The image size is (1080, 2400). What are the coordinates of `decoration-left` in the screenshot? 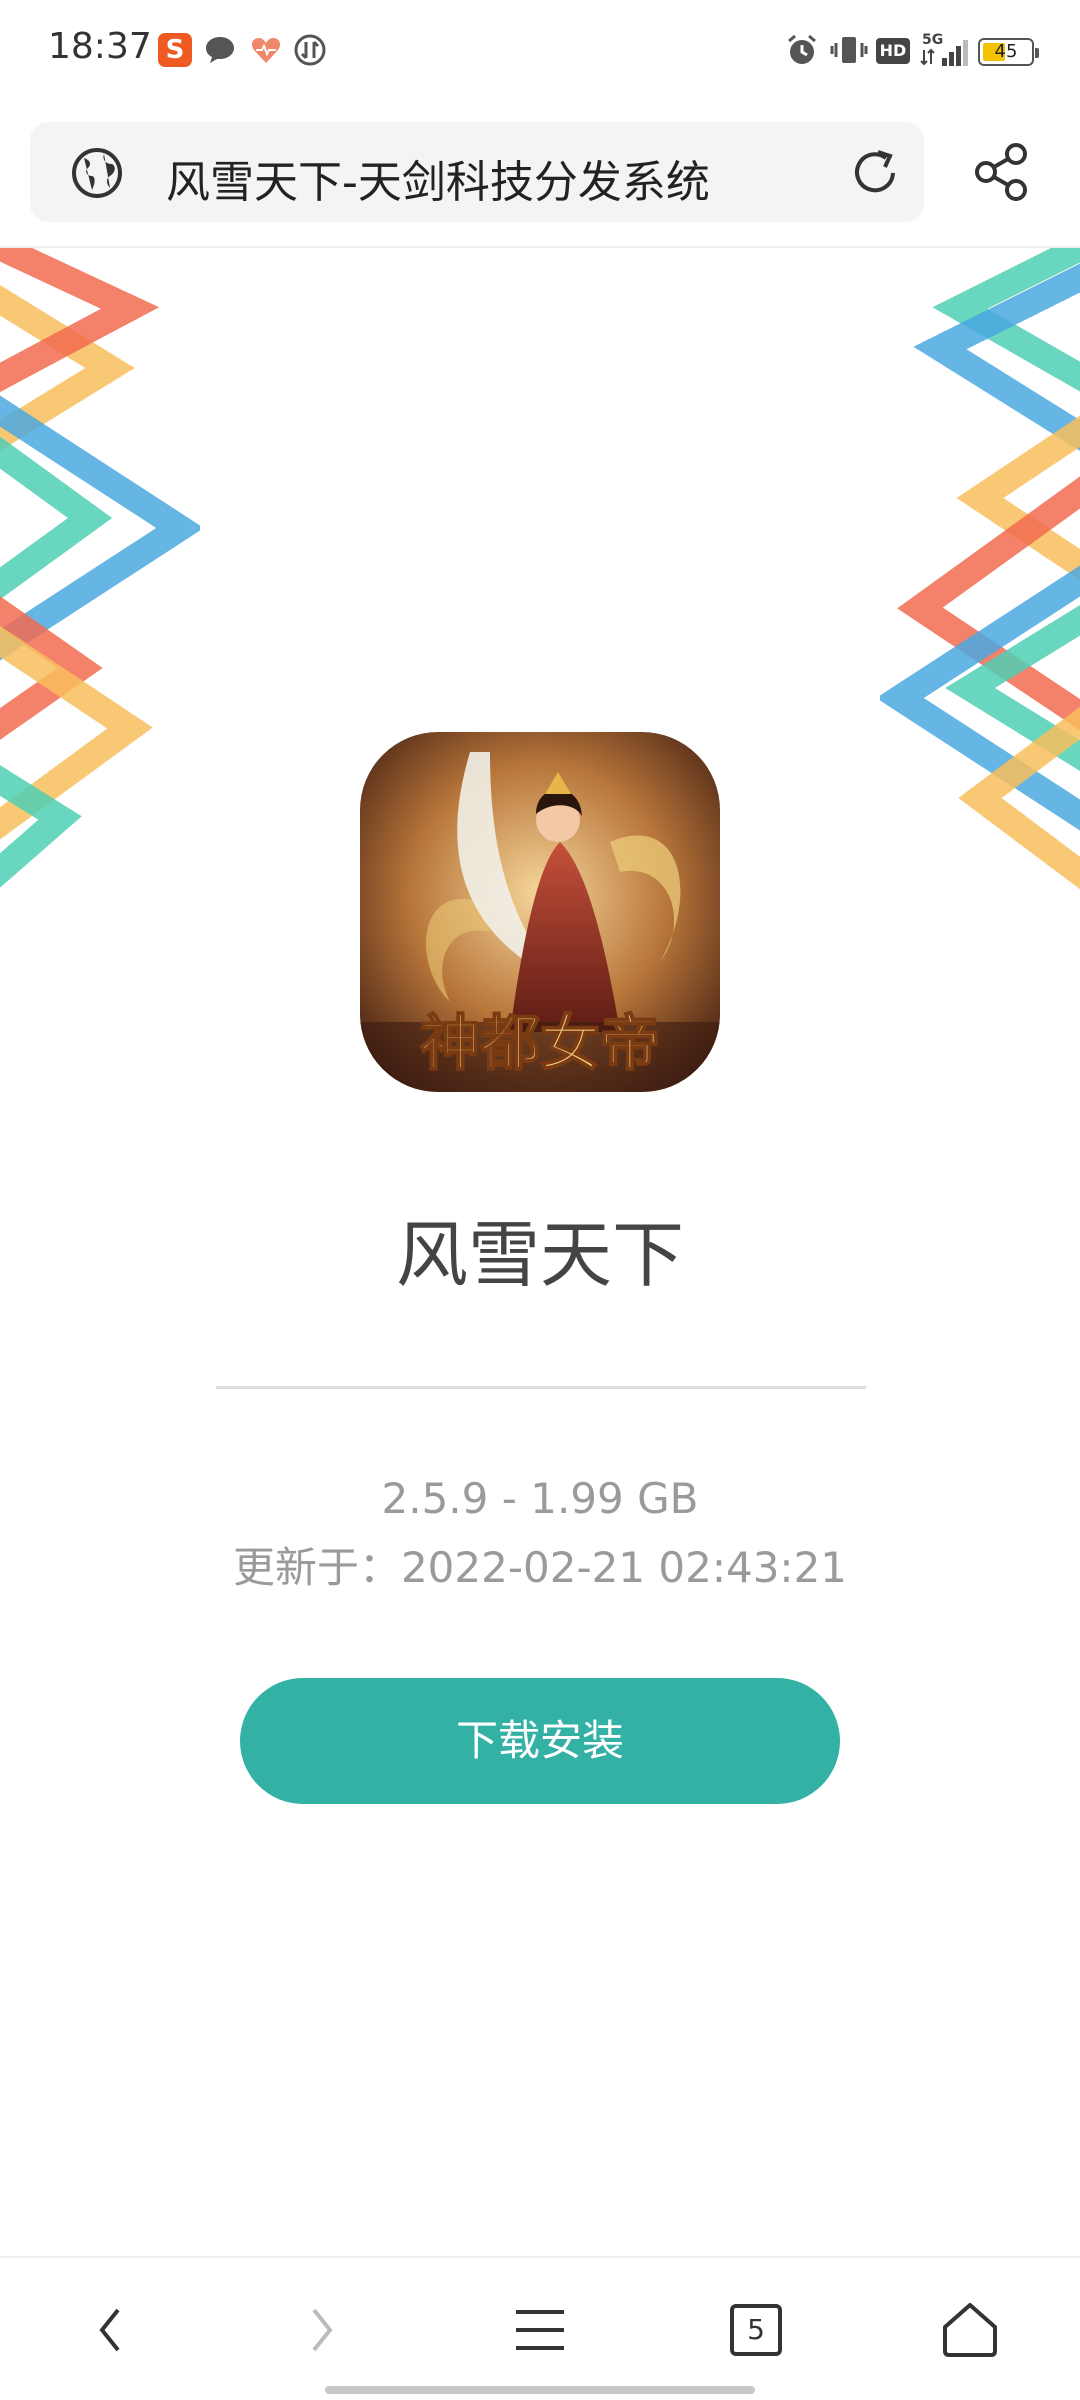 It's located at (102, 590).